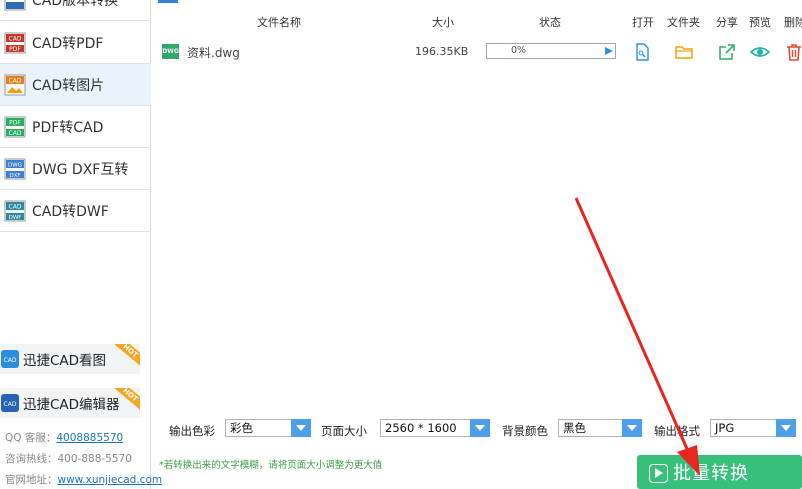 This screenshot has height=489, width=802. I want to click on bg-label: 背景颜色, so click(525, 431).